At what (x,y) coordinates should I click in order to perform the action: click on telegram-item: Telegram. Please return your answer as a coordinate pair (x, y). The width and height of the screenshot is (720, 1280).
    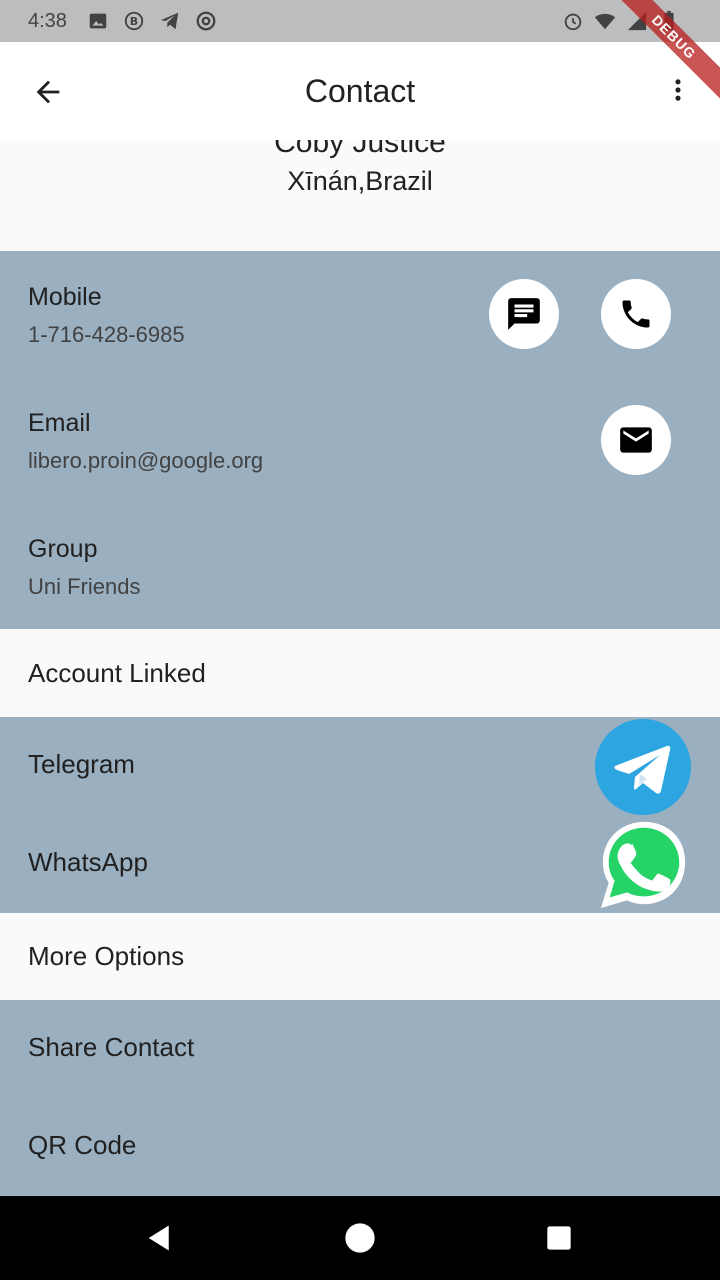
    Looking at the image, I should click on (81, 764).